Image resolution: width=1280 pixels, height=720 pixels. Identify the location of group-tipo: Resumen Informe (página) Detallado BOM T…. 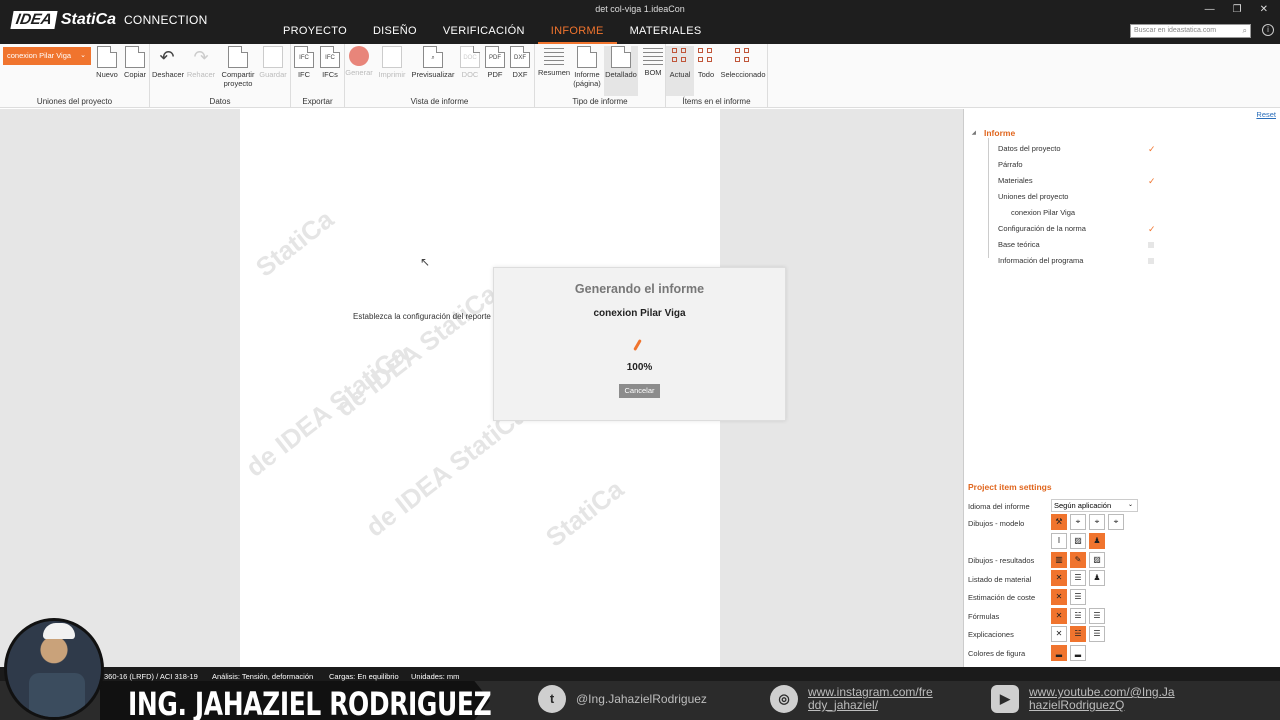
(600, 76).